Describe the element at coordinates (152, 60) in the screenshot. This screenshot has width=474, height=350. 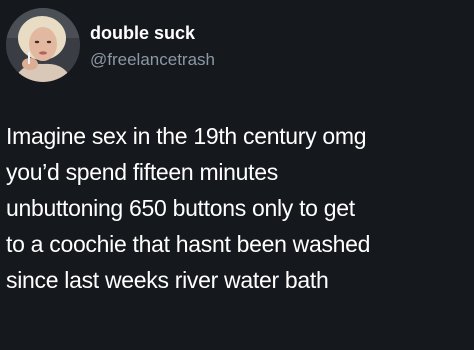
I see `author-handle: @freelancetrash` at that location.